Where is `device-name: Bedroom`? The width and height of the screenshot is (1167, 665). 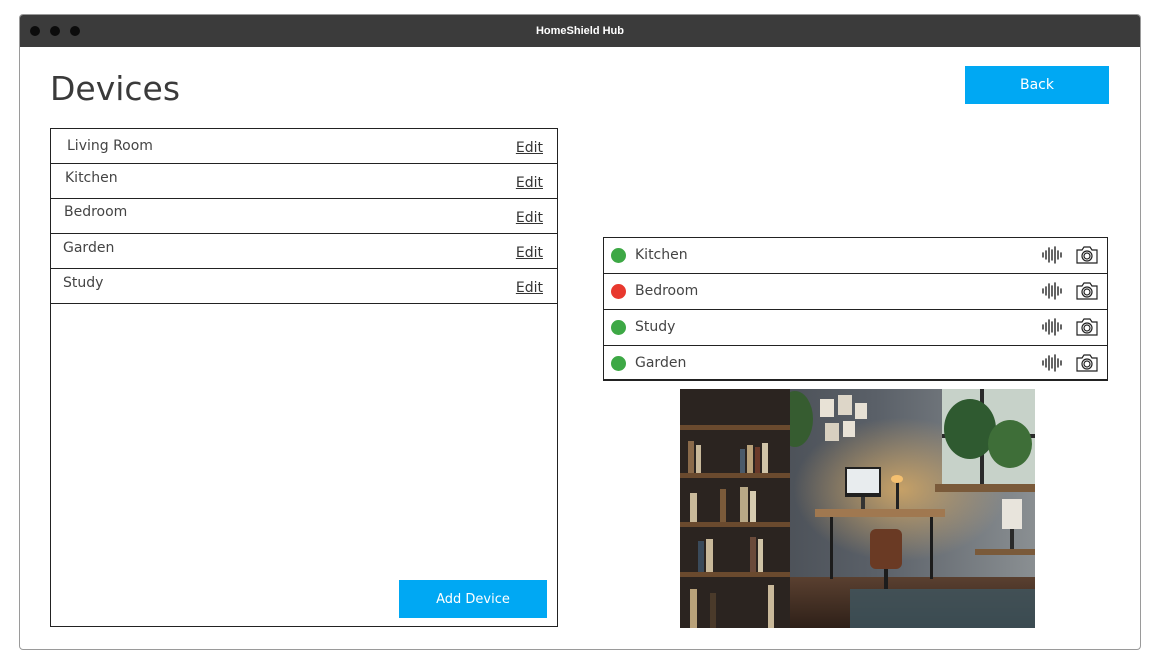 device-name: Bedroom is located at coordinates (667, 291).